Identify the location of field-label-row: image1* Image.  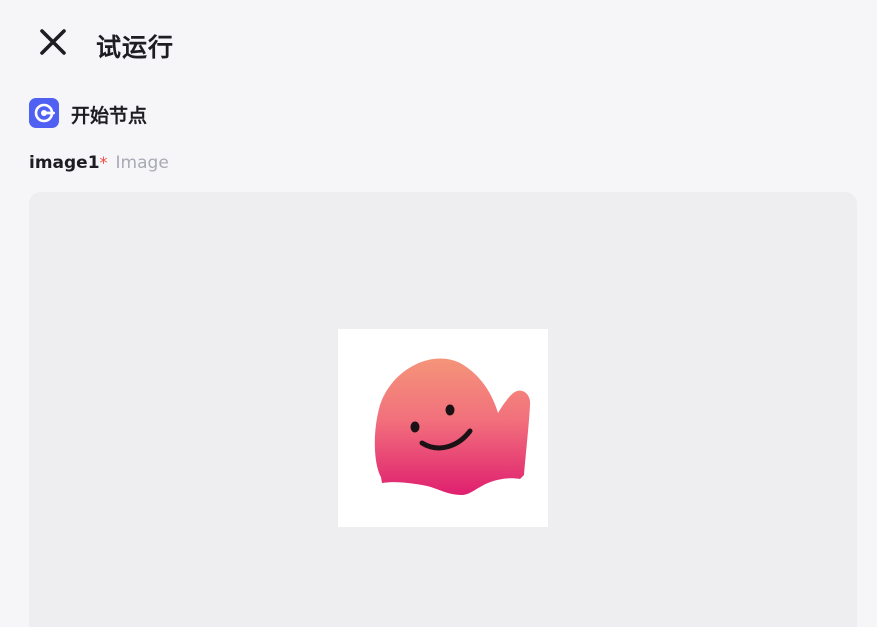
(99, 164).